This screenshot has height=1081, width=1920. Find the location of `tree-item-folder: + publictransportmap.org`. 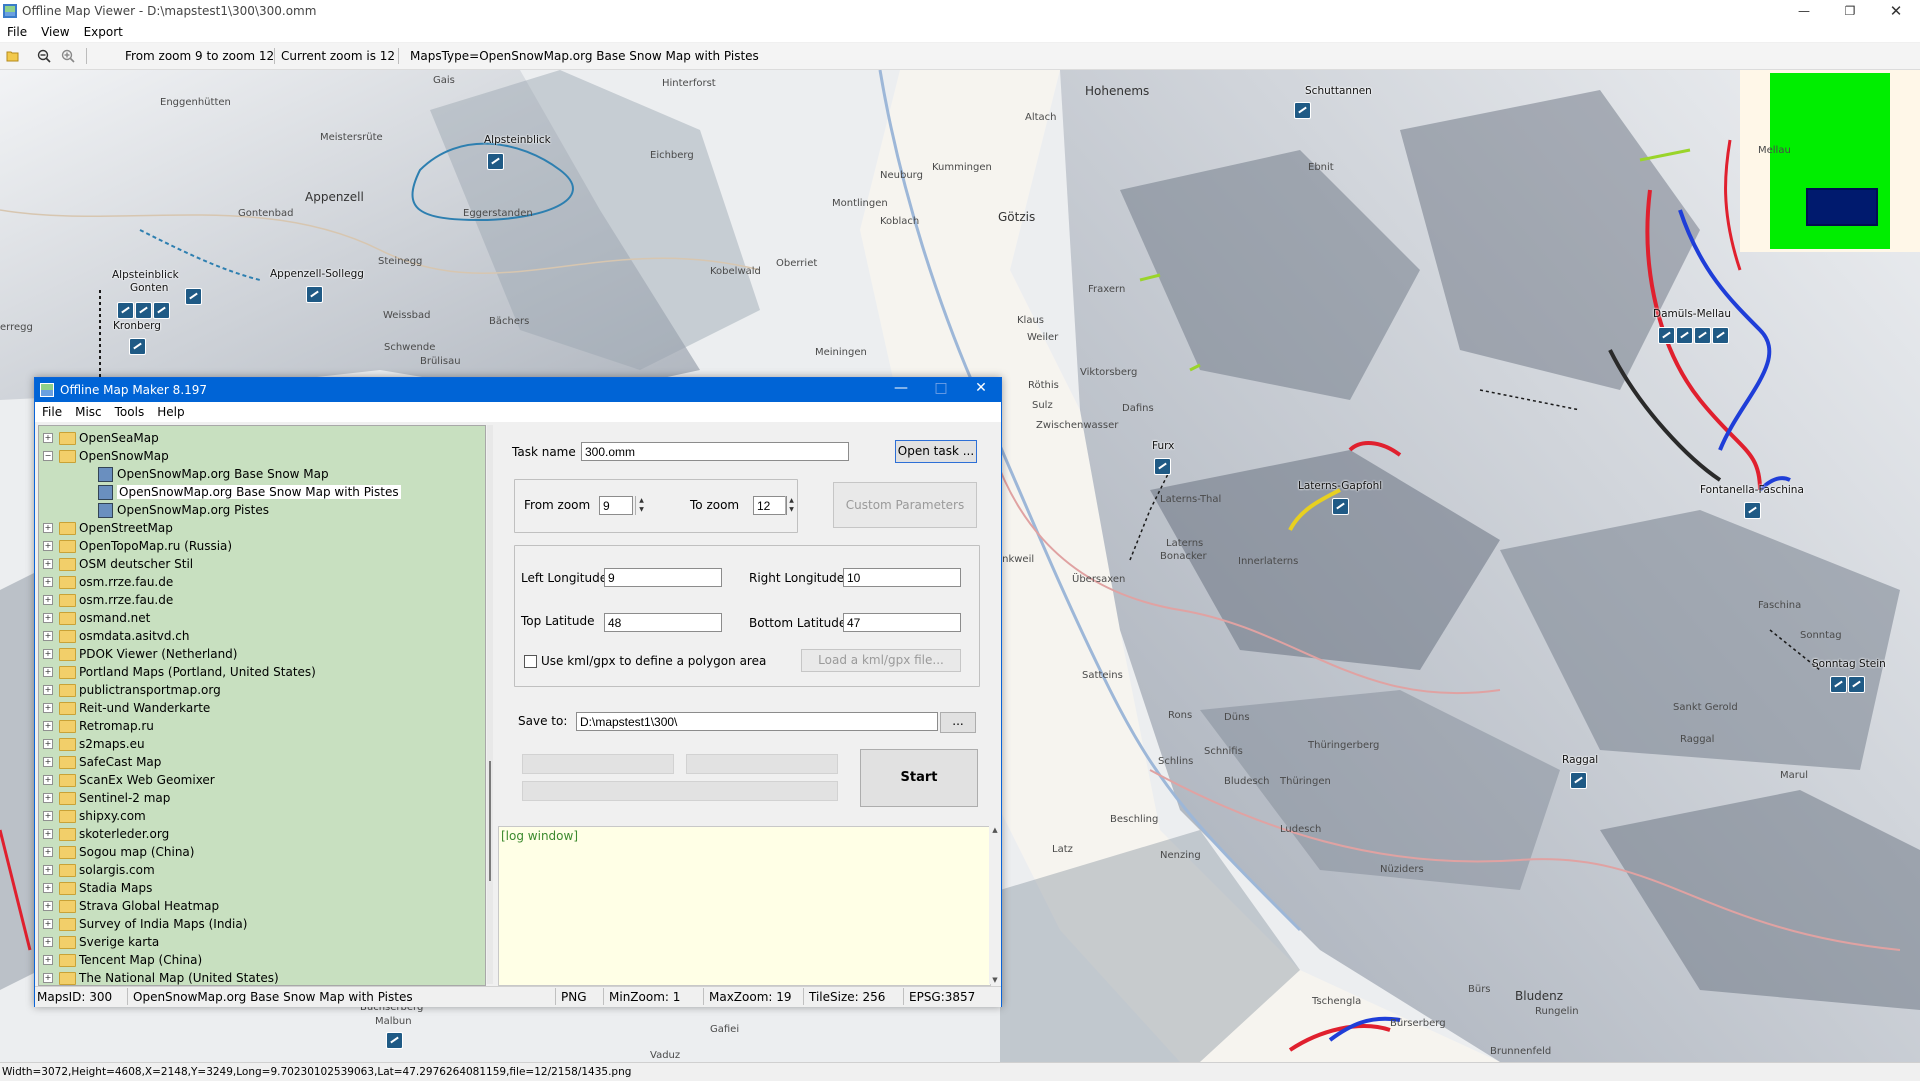

tree-item-folder: + publictransportmap.org is located at coordinates (259, 690).